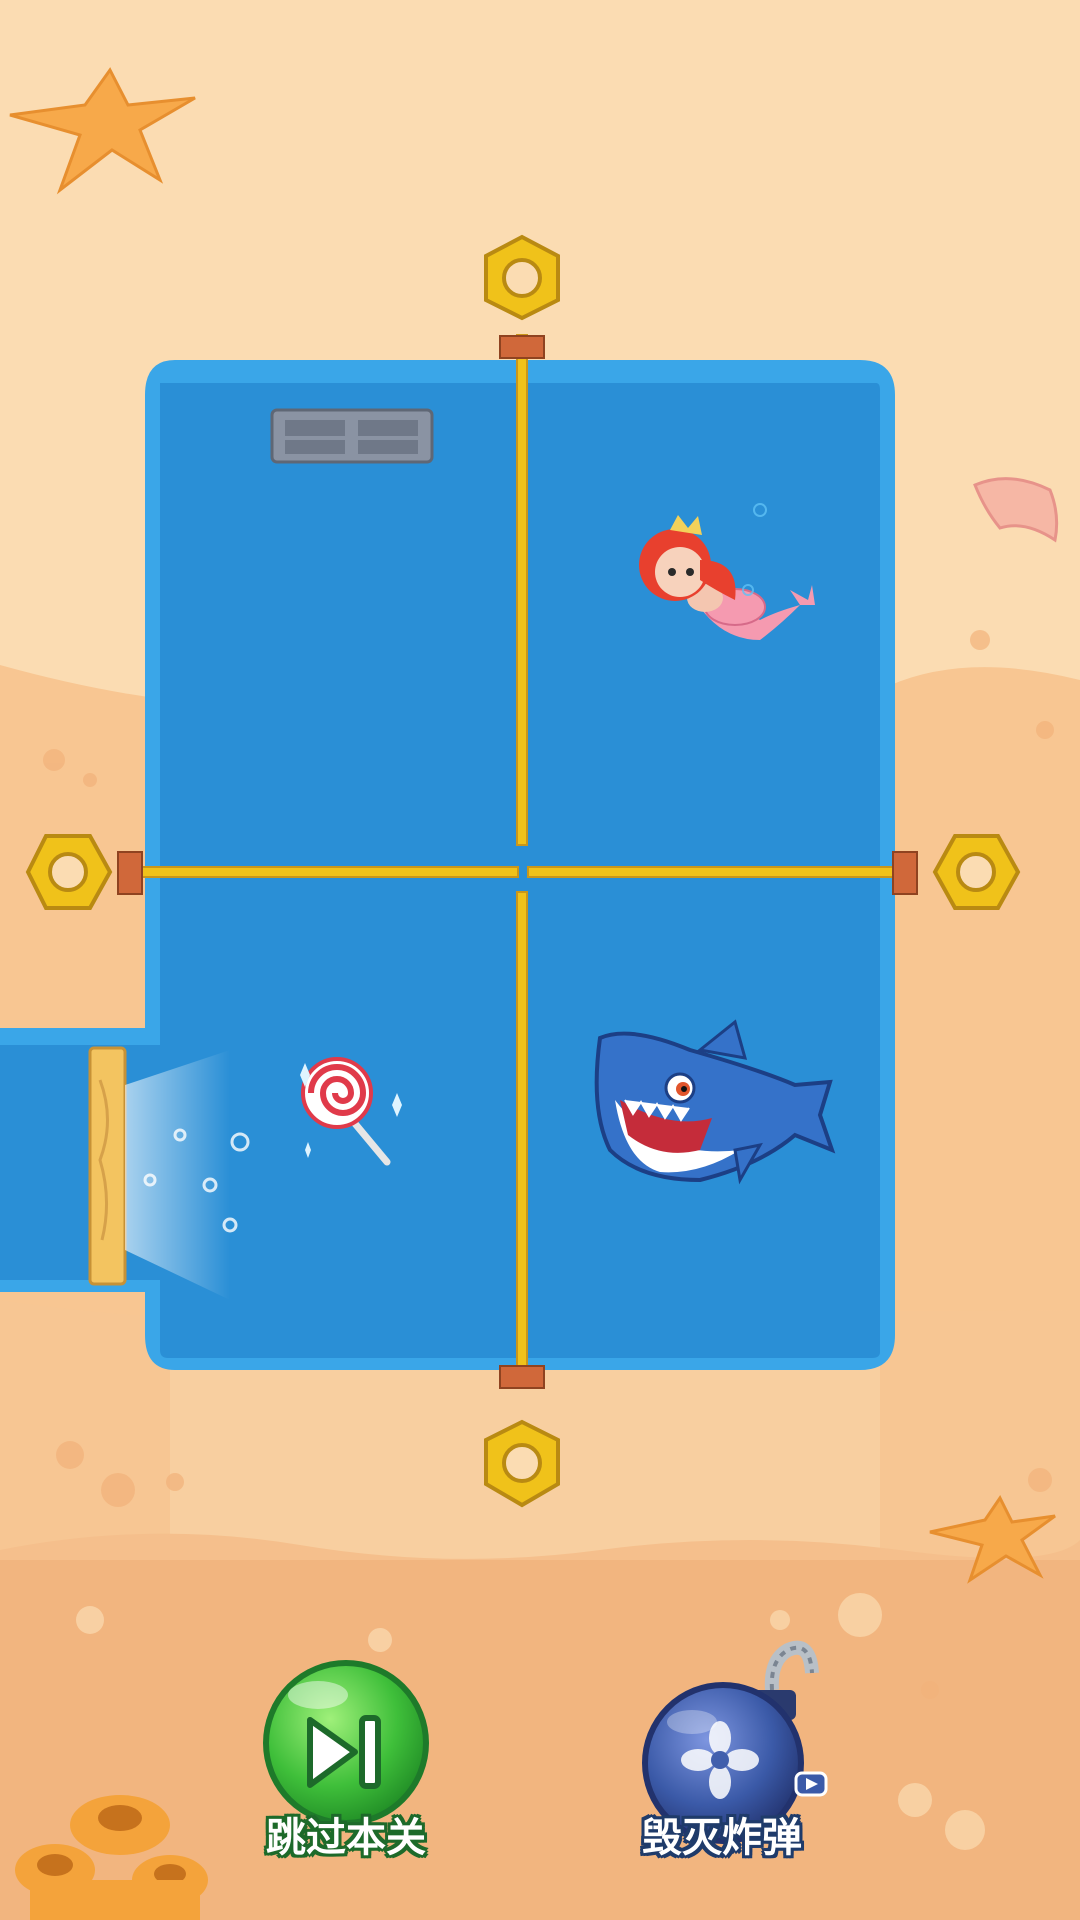 The image size is (1080, 1920). Describe the element at coordinates (722, 1838) in the screenshot. I see `bomb-label: 毁灭炸弹` at that location.